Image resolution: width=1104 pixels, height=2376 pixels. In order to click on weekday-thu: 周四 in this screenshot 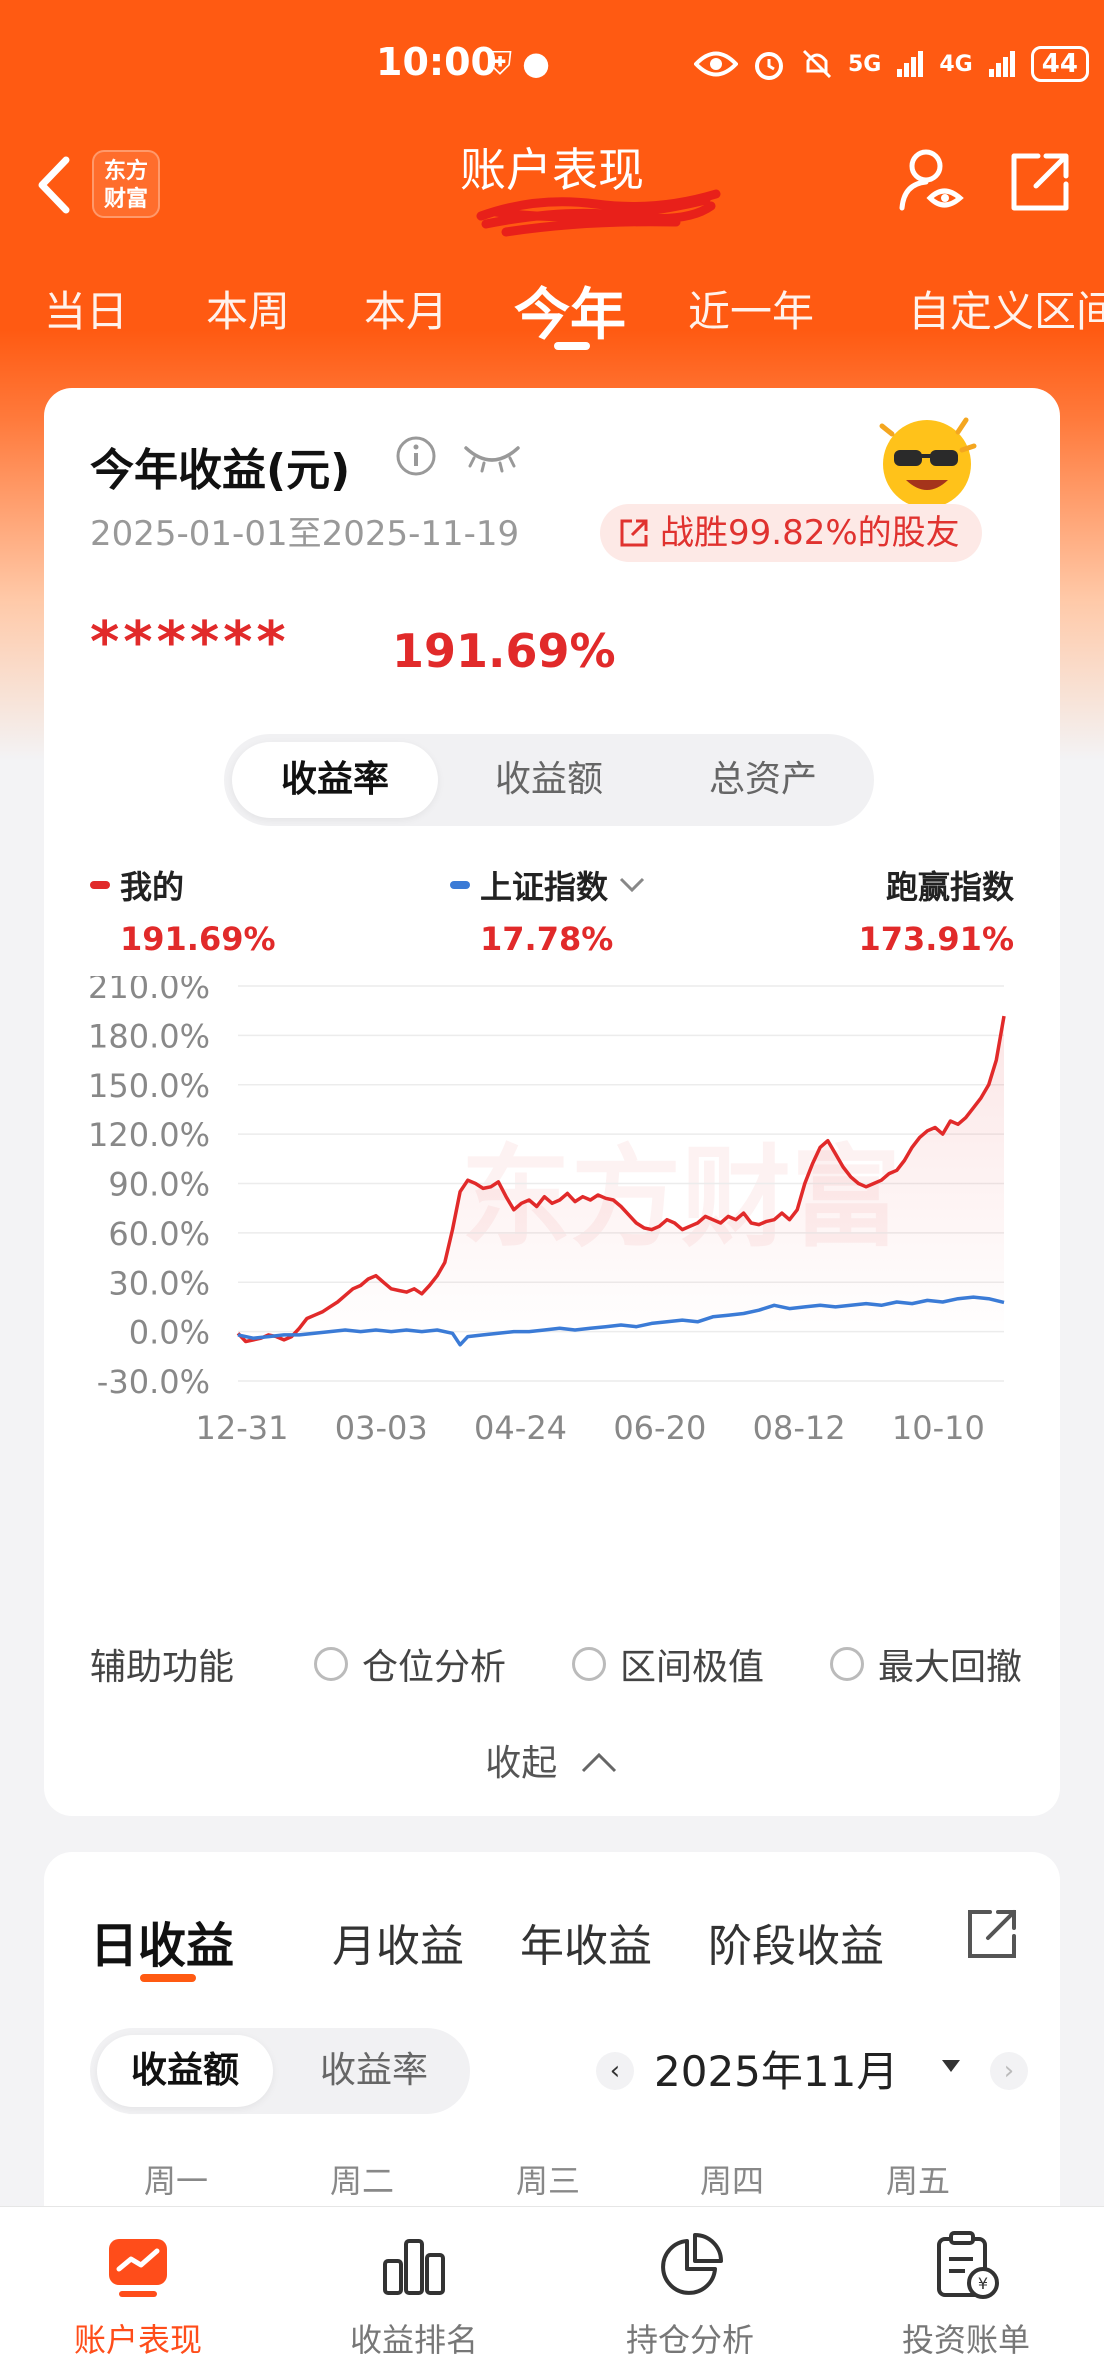, I will do `click(732, 2181)`.